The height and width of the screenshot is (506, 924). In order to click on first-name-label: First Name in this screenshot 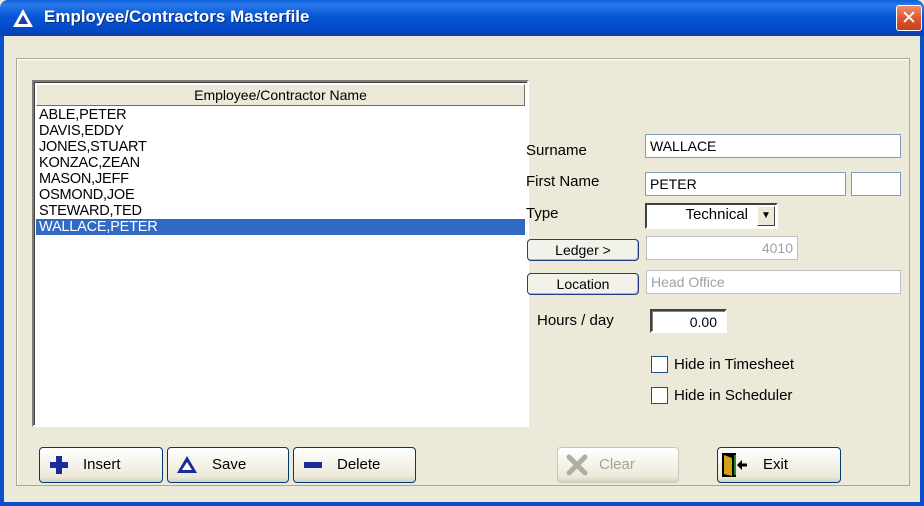, I will do `click(563, 181)`.